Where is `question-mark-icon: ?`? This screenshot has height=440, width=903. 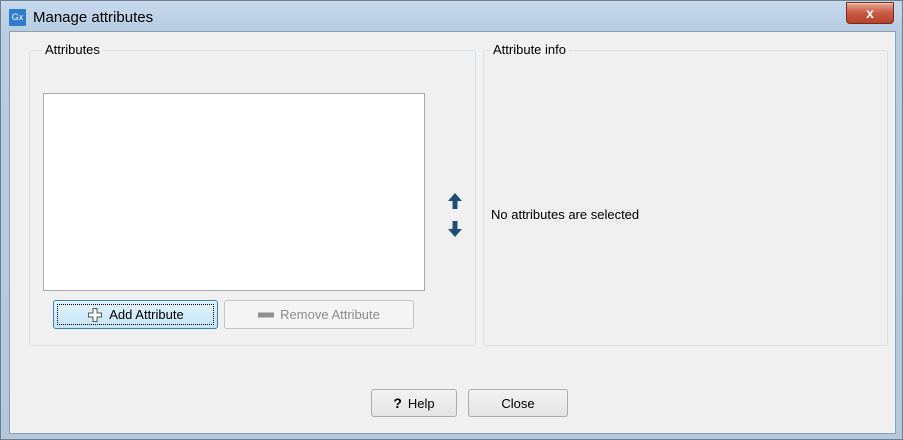 question-mark-icon: ? is located at coordinates (397, 403).